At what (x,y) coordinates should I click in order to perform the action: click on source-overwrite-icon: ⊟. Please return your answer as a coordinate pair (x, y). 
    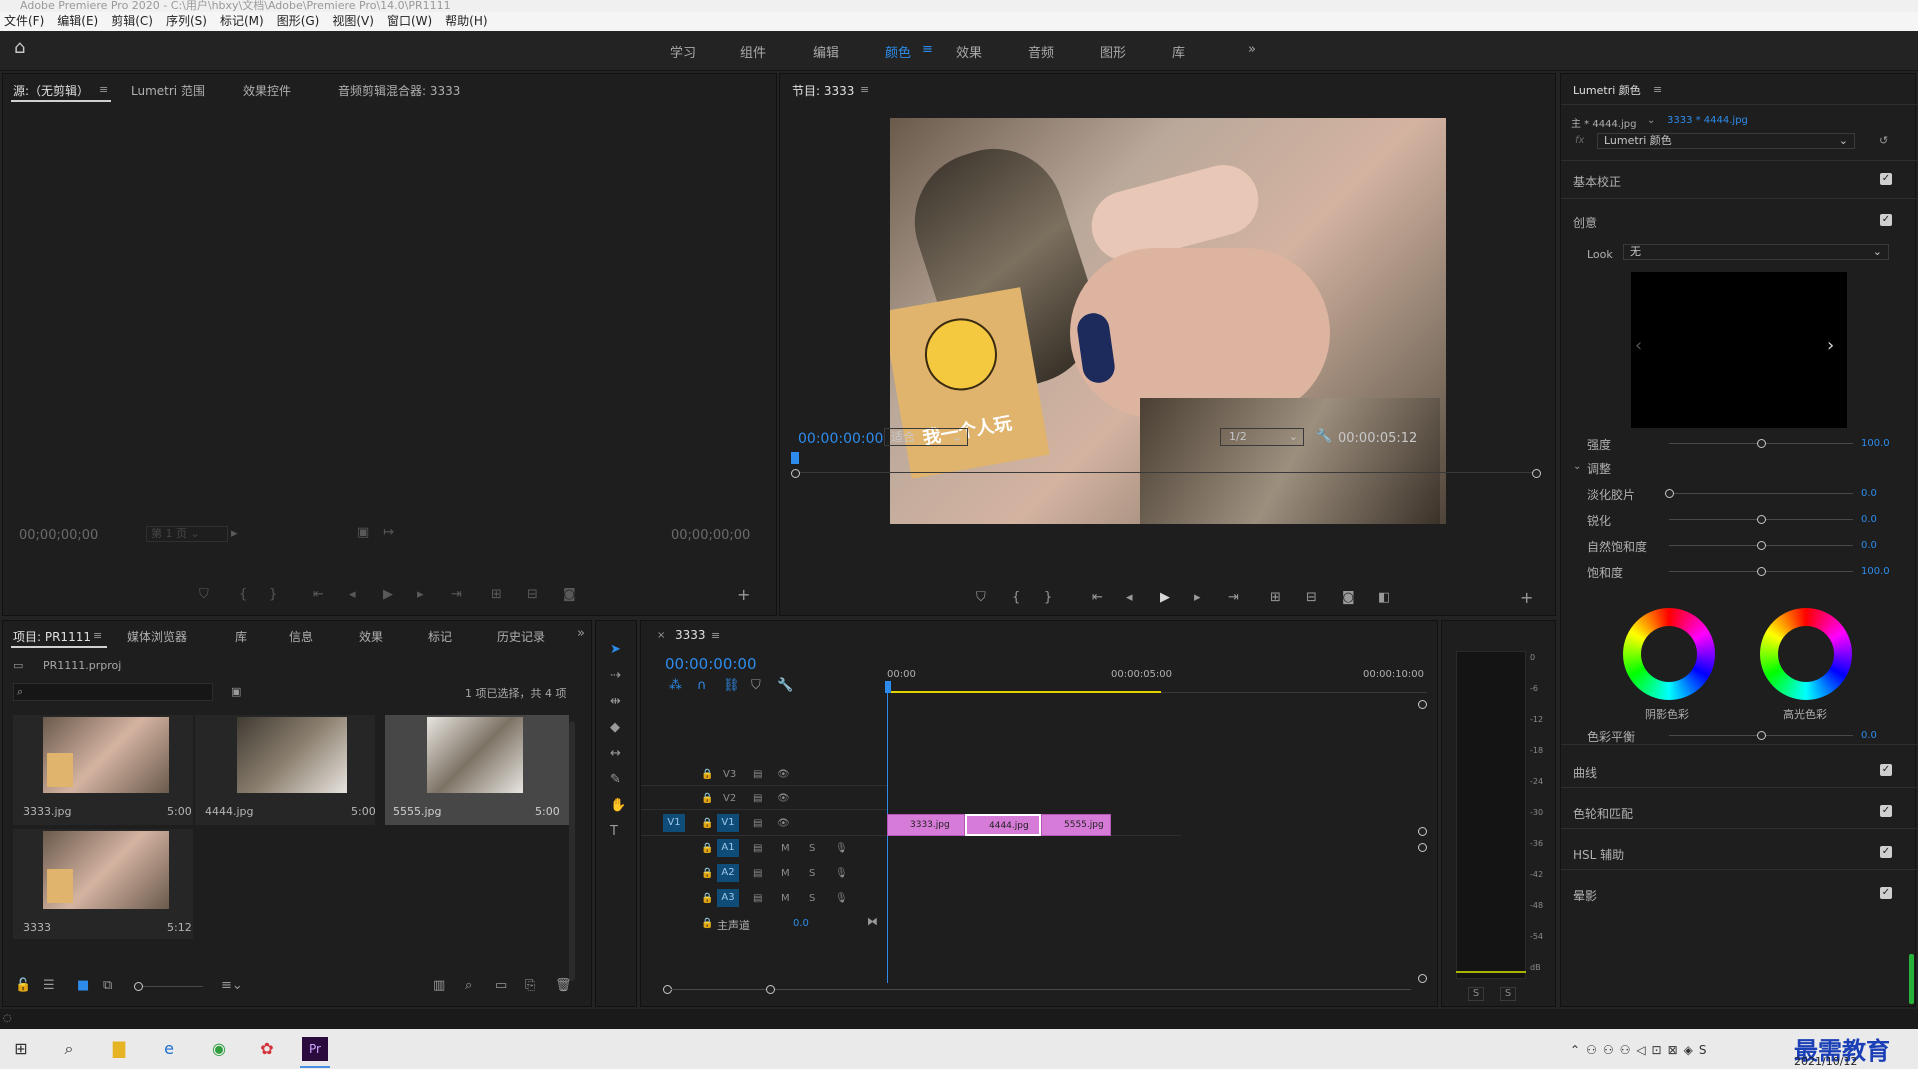
    Looking at the image, I should click on (532, 595).